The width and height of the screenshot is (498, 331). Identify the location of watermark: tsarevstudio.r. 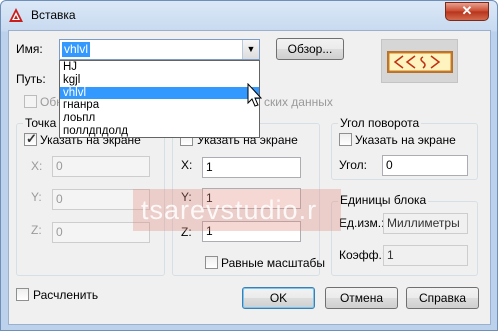
(237, 210).